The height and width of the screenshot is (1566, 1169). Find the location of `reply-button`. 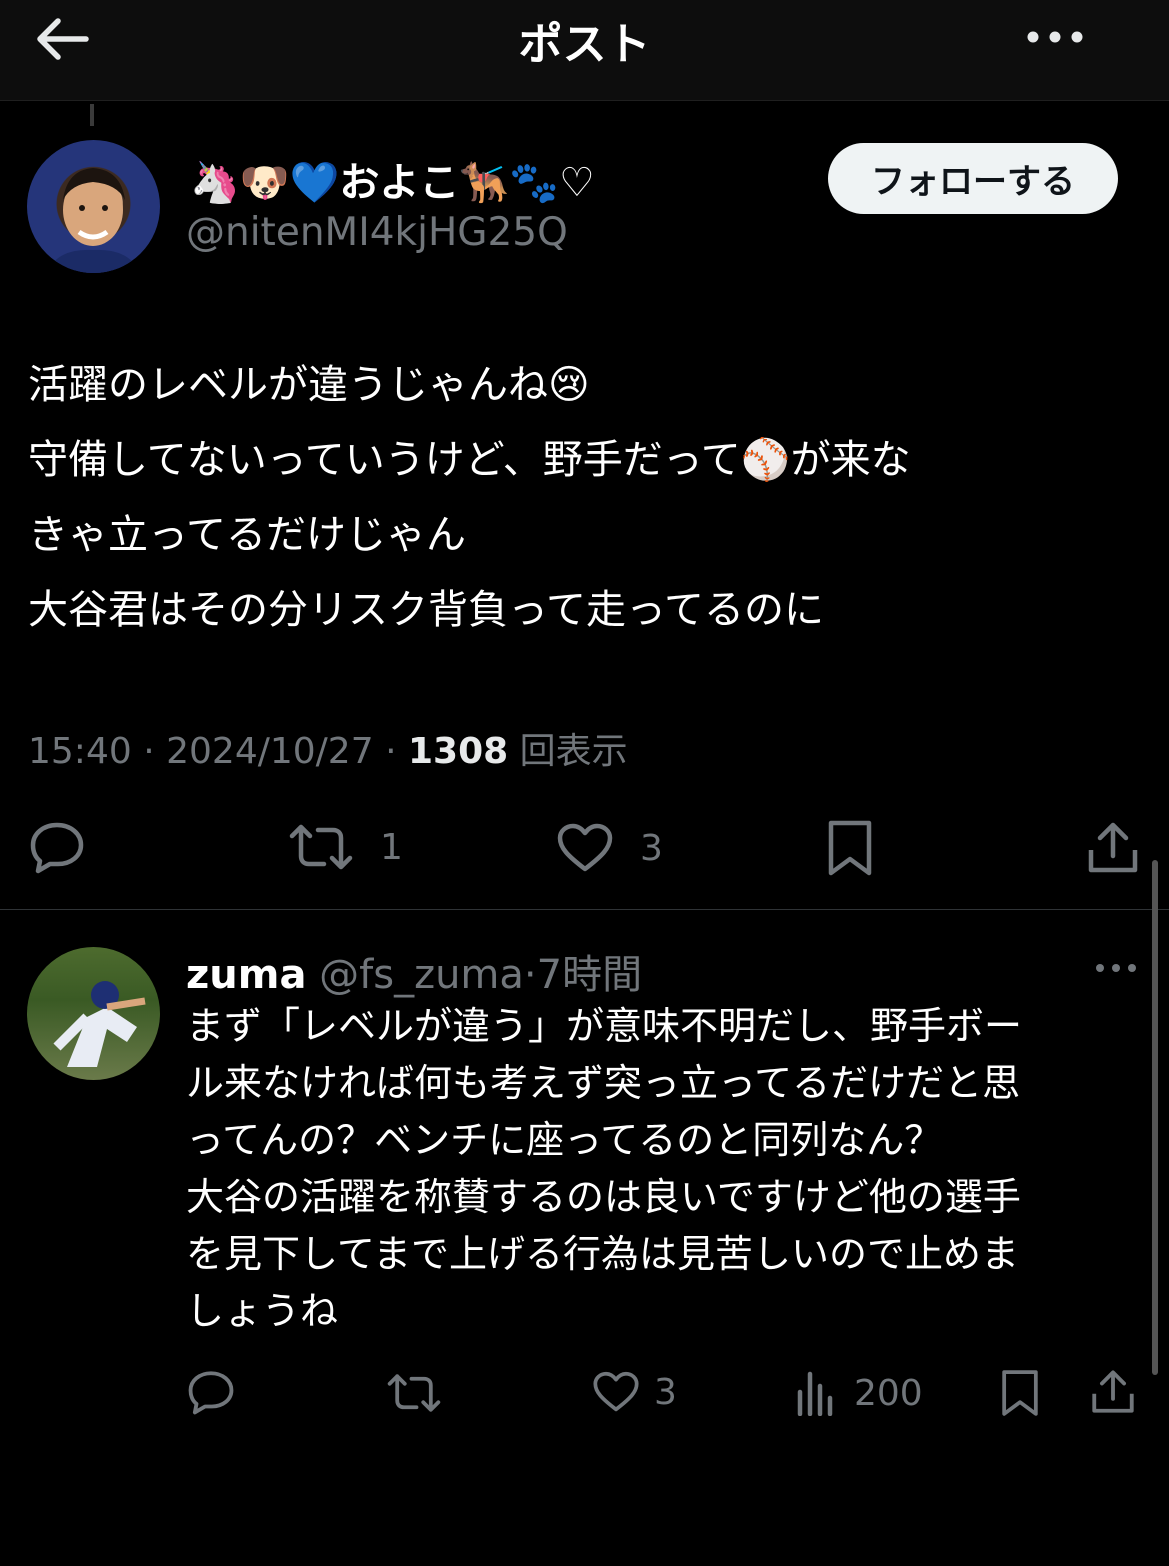

reply-button is located at coordinates (57, 847).